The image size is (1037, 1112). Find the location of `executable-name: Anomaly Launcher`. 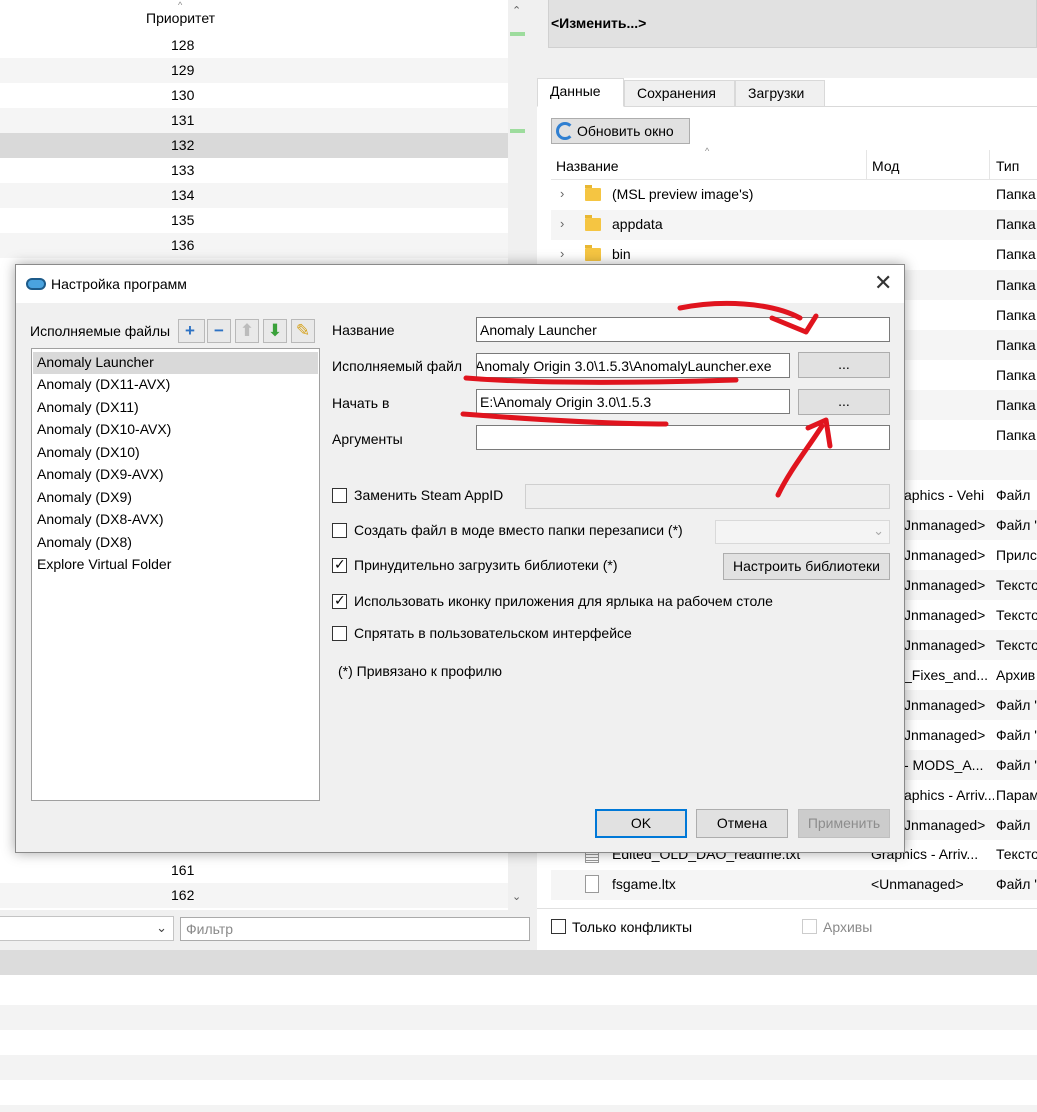

executable-name: Anomaly Launcher is located at coordinates (95, 362).